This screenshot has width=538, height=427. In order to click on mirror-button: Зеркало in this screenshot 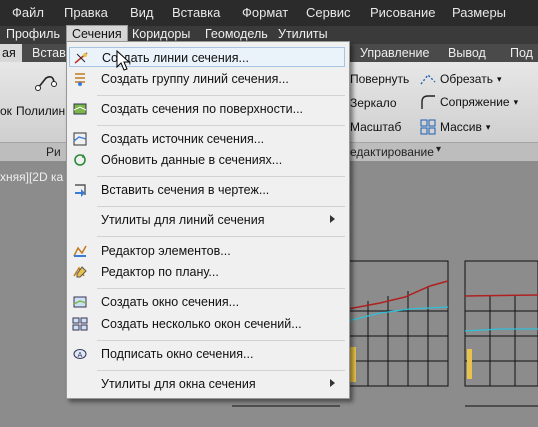, I will do `click(373, 103)`.